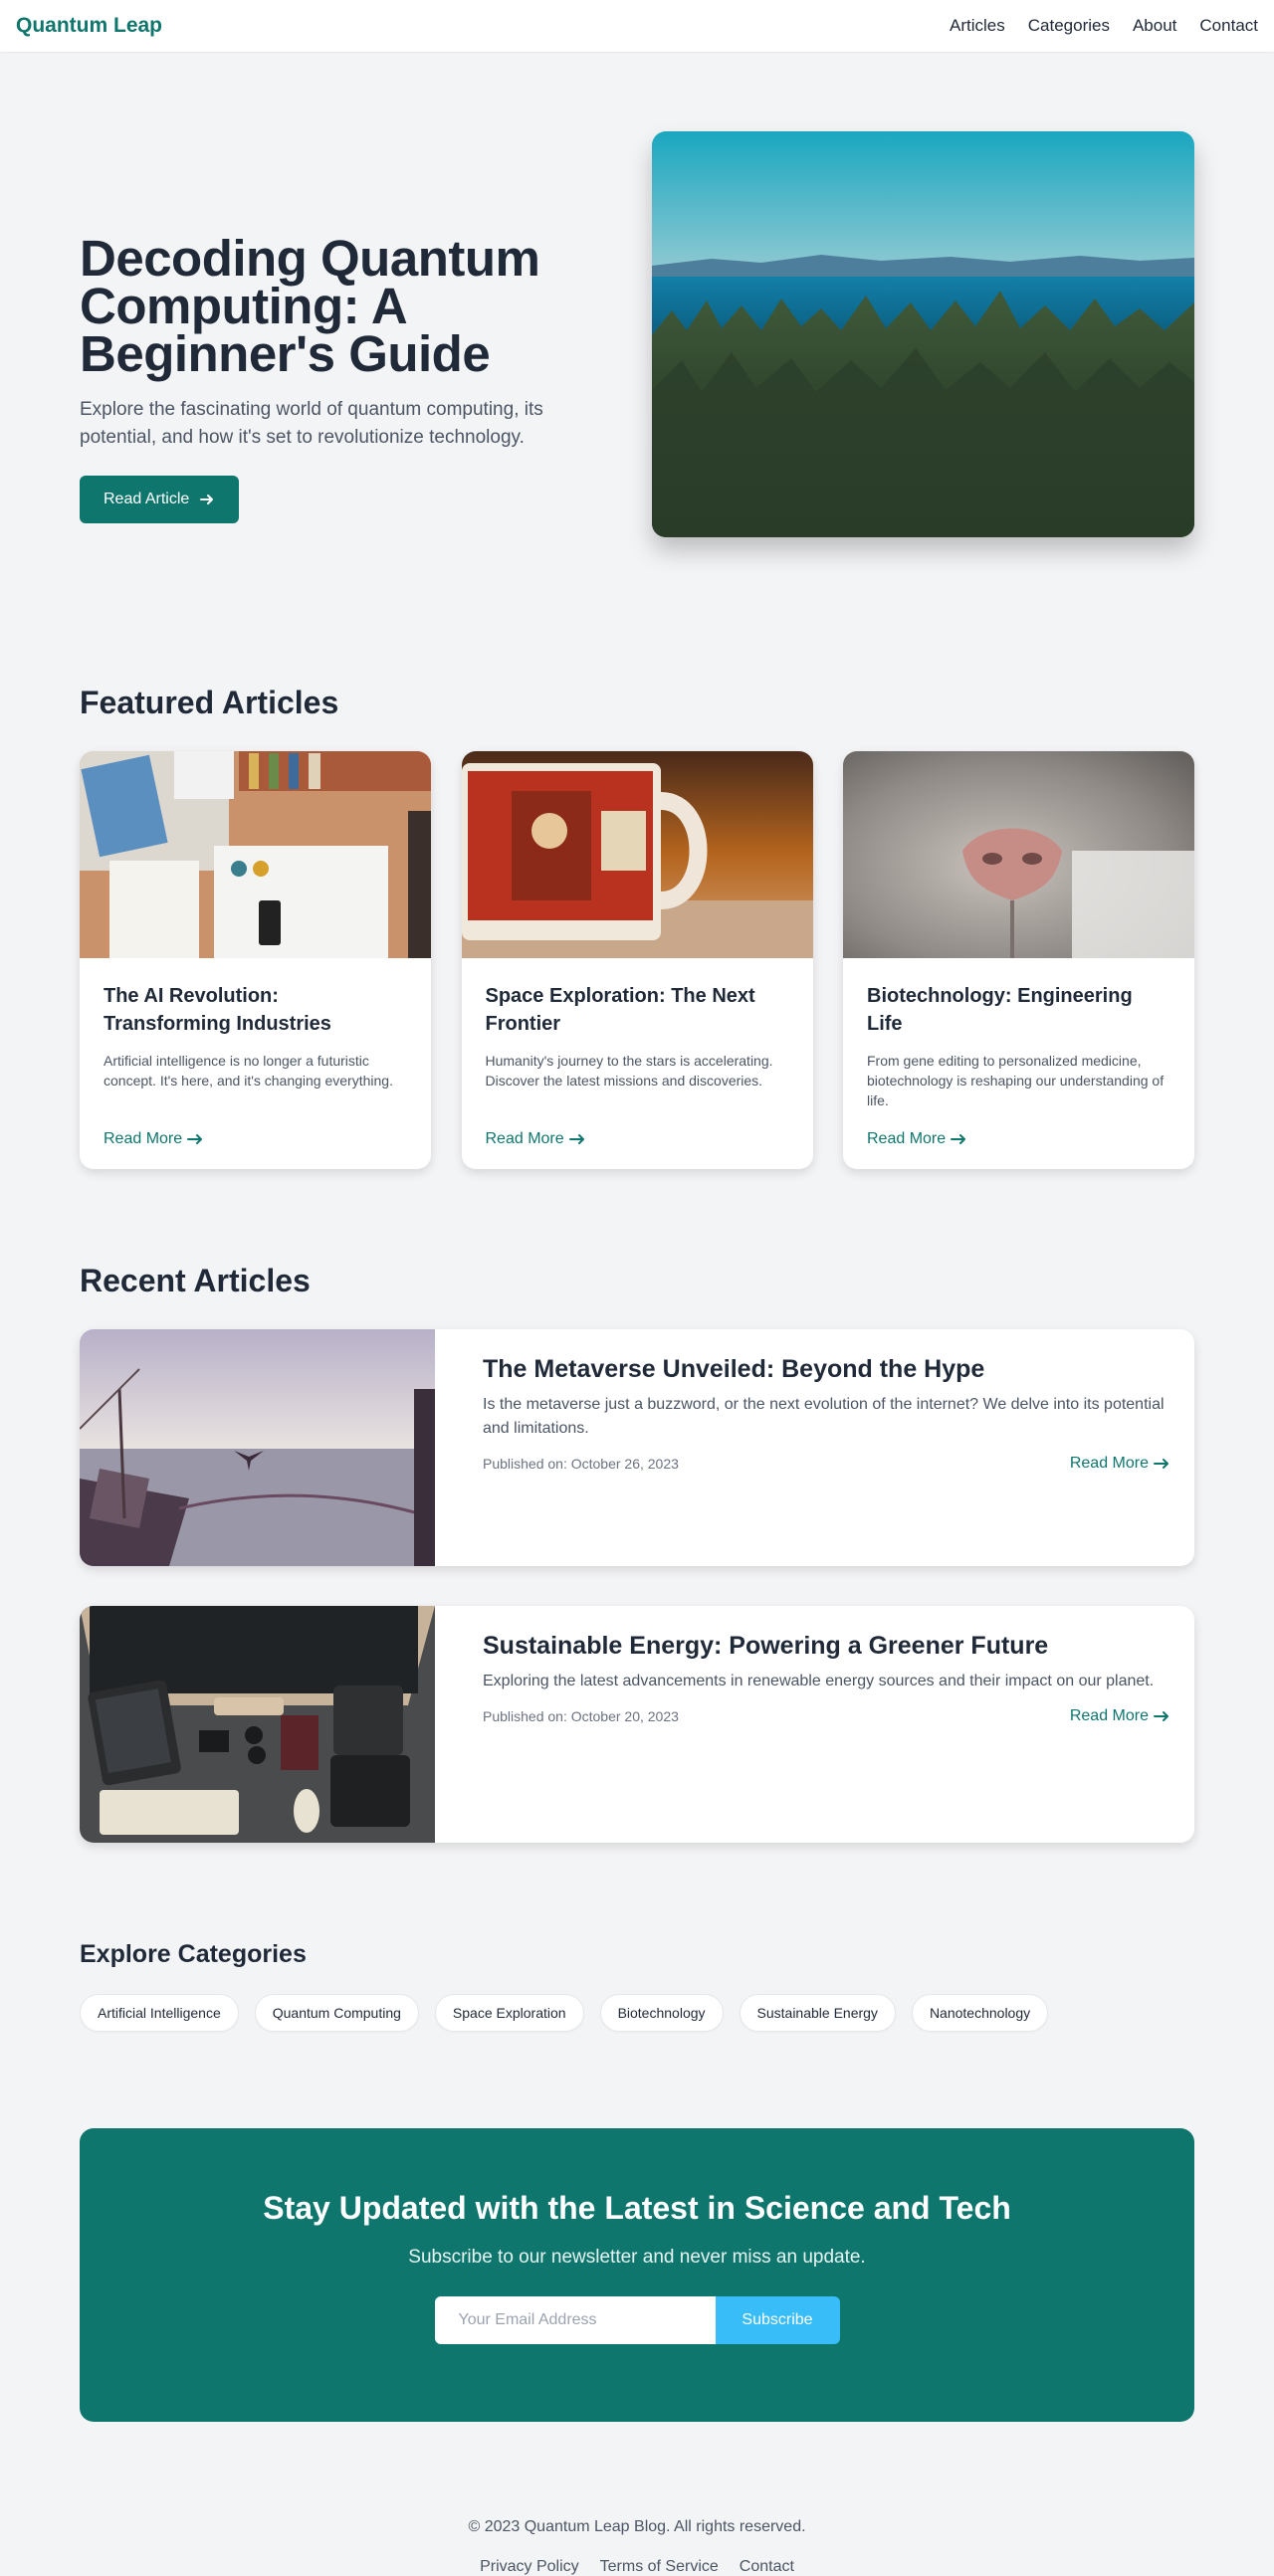  Describe the element at coordinates (209, 702) in the screenshot. I see `featured-heading: Featured Articles` at that location.